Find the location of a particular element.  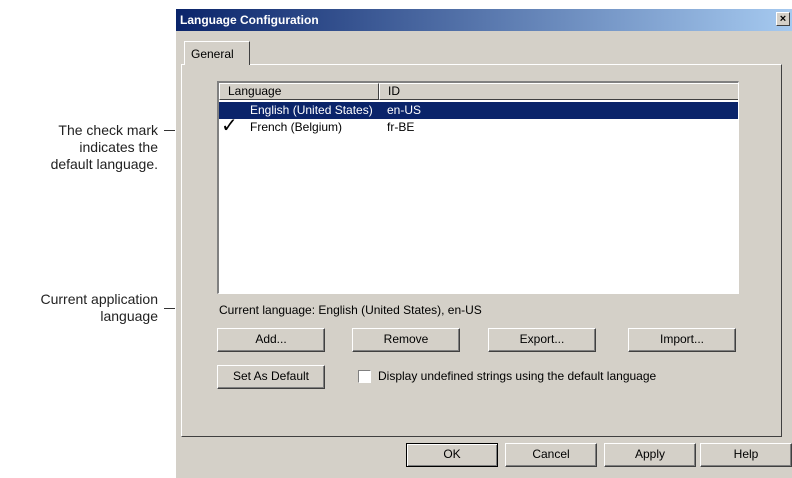

close-button: × is located at coordinates (783, 19).